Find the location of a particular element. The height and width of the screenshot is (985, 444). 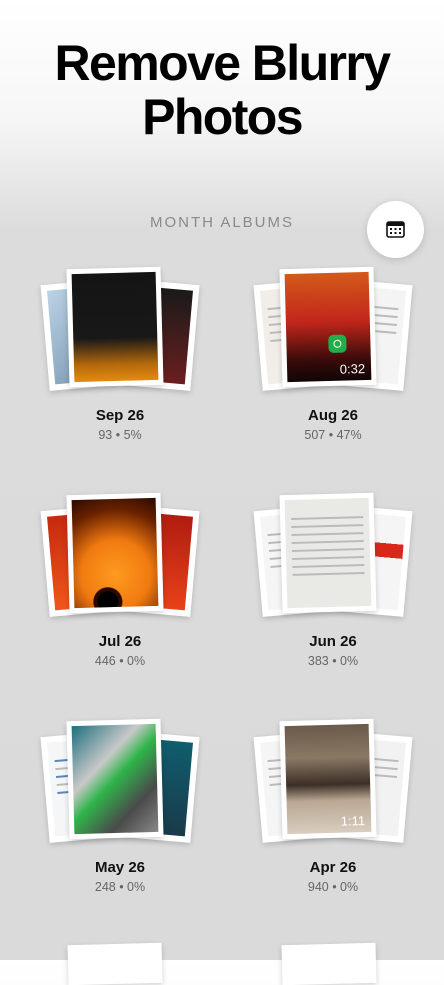

album-aug-26: 0:32 Aug 26 507 • 47% is located at coordinates (333, 366).